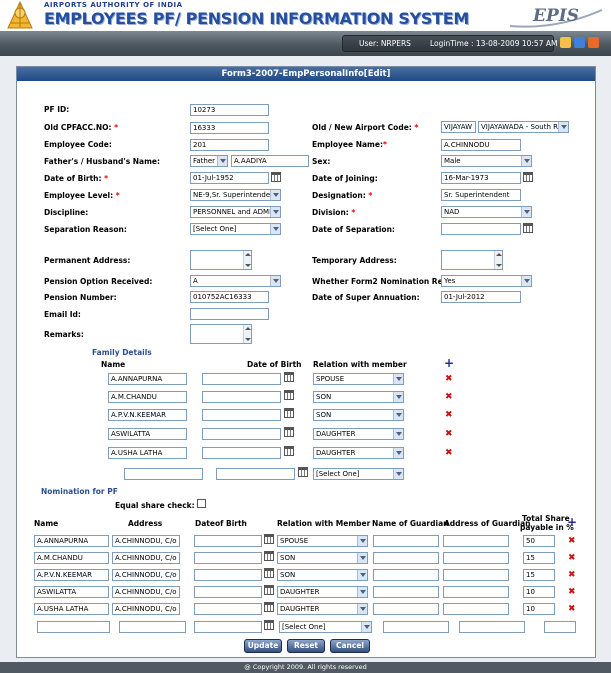 Image resolution: width=611 pixels, height=673 pixels. What do you see at coordinates (481, 297) in the screenshot?
I see `super-annuation-field: 01-Jul-2012` at bounding box center [481, 297].